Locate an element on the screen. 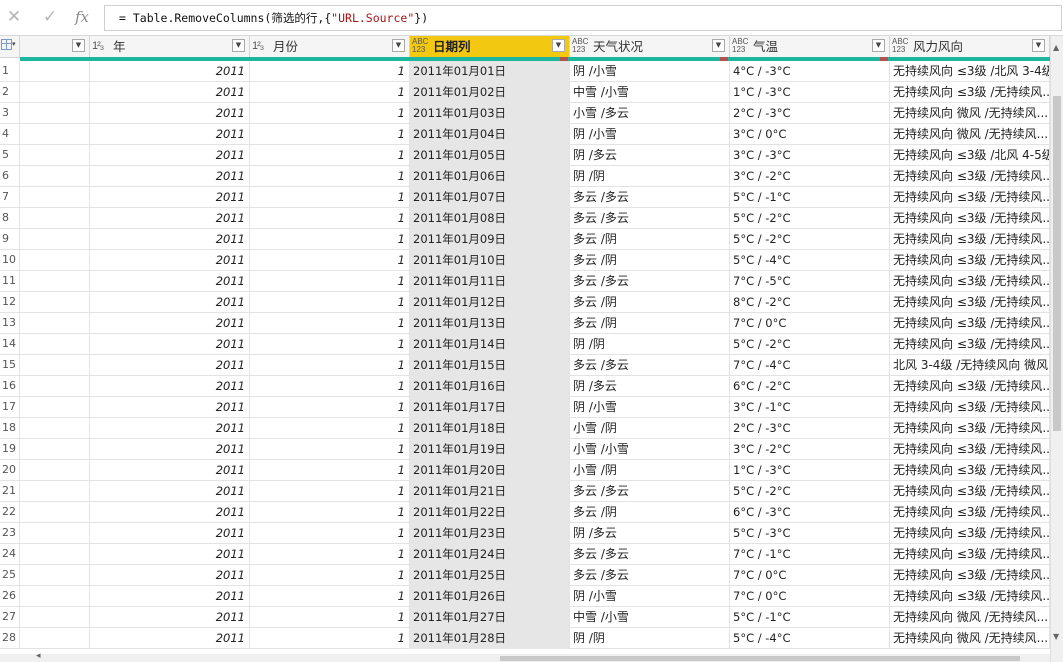 This screenshot has width=1063, height=662. filter-dropdown-icon: ▼ is located at coordinates (878, 45).